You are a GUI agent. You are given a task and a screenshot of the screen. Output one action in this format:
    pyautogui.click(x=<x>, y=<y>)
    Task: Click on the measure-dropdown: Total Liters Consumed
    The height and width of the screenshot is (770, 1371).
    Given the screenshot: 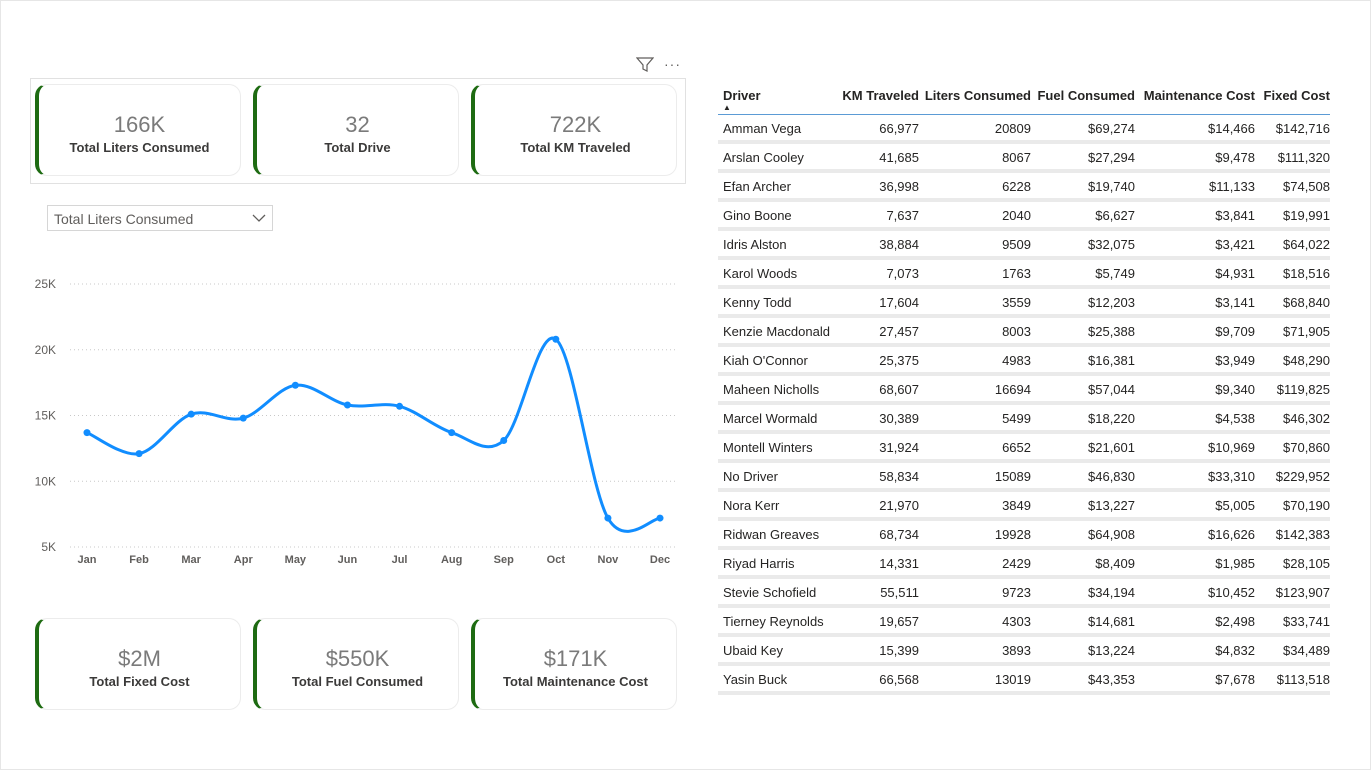 What is the action you would take?
    pyautogui.click(x=160, y=218)
    